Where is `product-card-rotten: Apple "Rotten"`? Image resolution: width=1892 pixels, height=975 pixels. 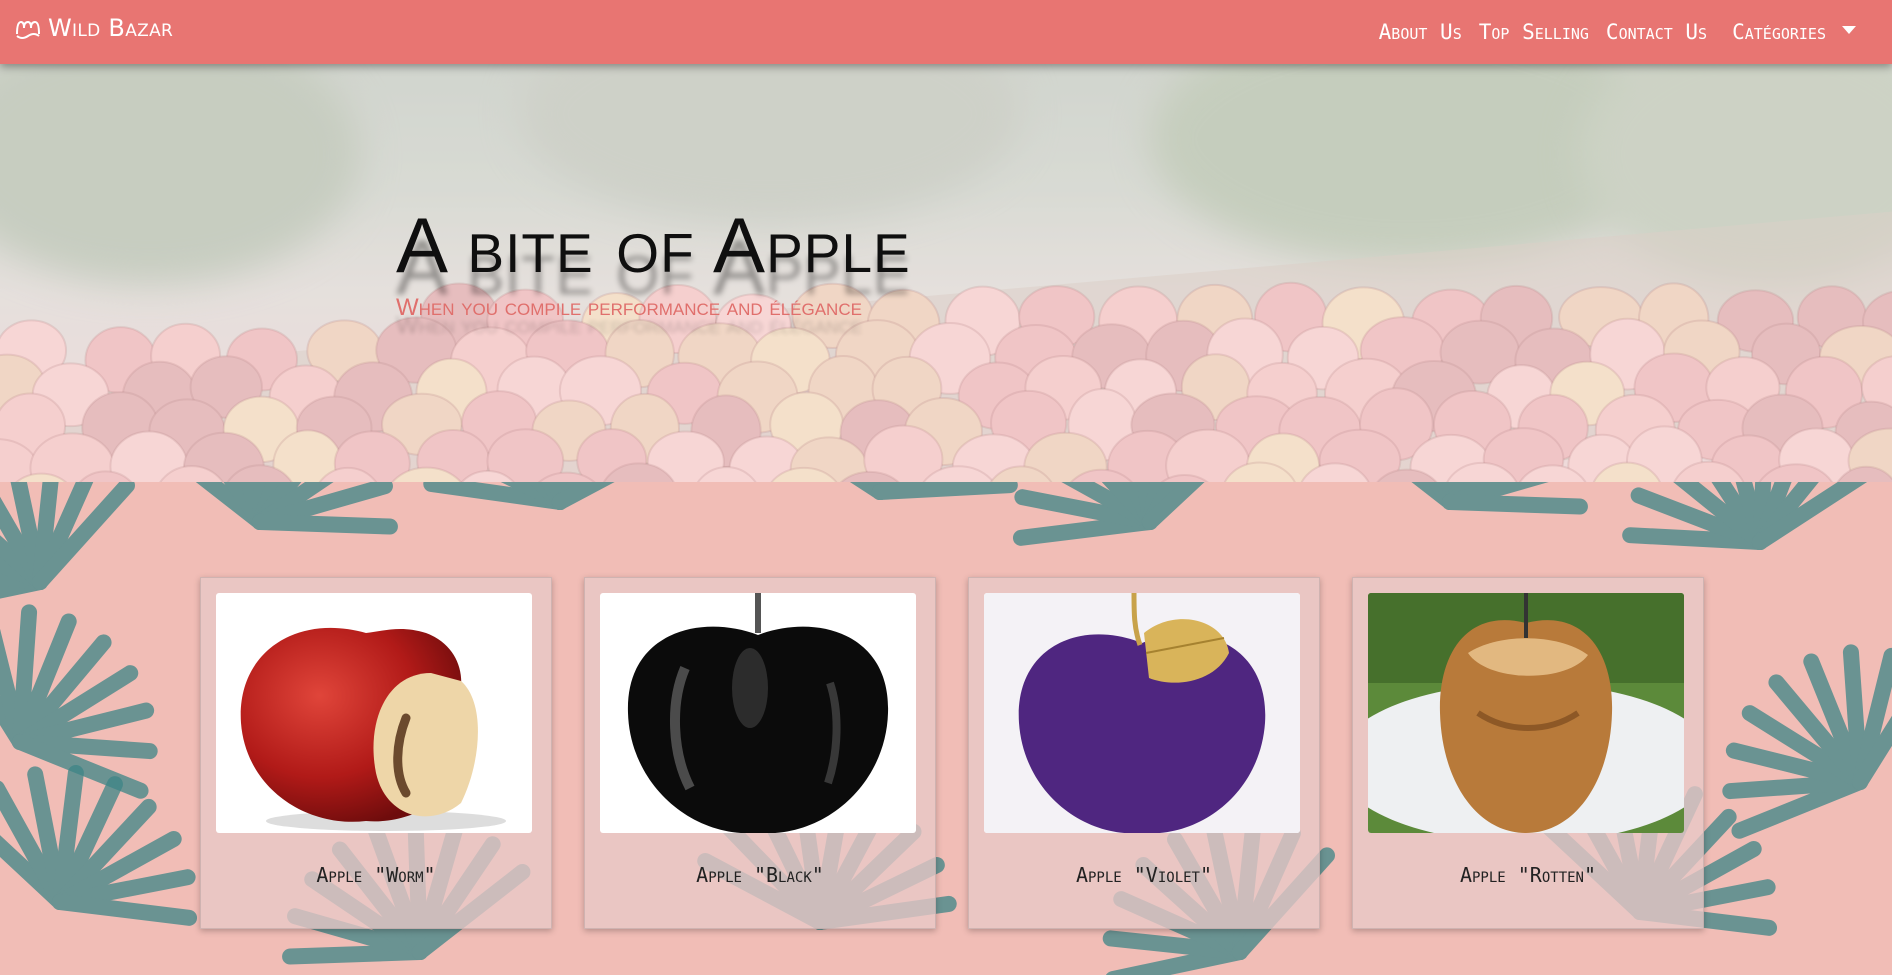
product-card-rotten: Apple "Rotten" is located at coordinates (1528, 753).